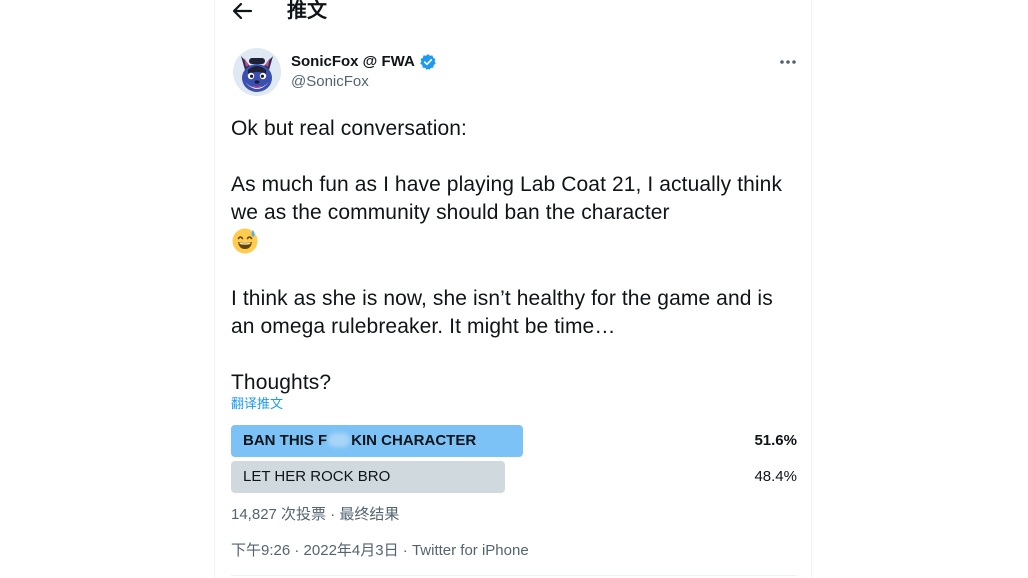 The image size is (1028, 578). What do you see at coordinates (285, 440) in the screenshot?
I see `poll-label-part: BAN THIS F` at bounding box center [285, 440].